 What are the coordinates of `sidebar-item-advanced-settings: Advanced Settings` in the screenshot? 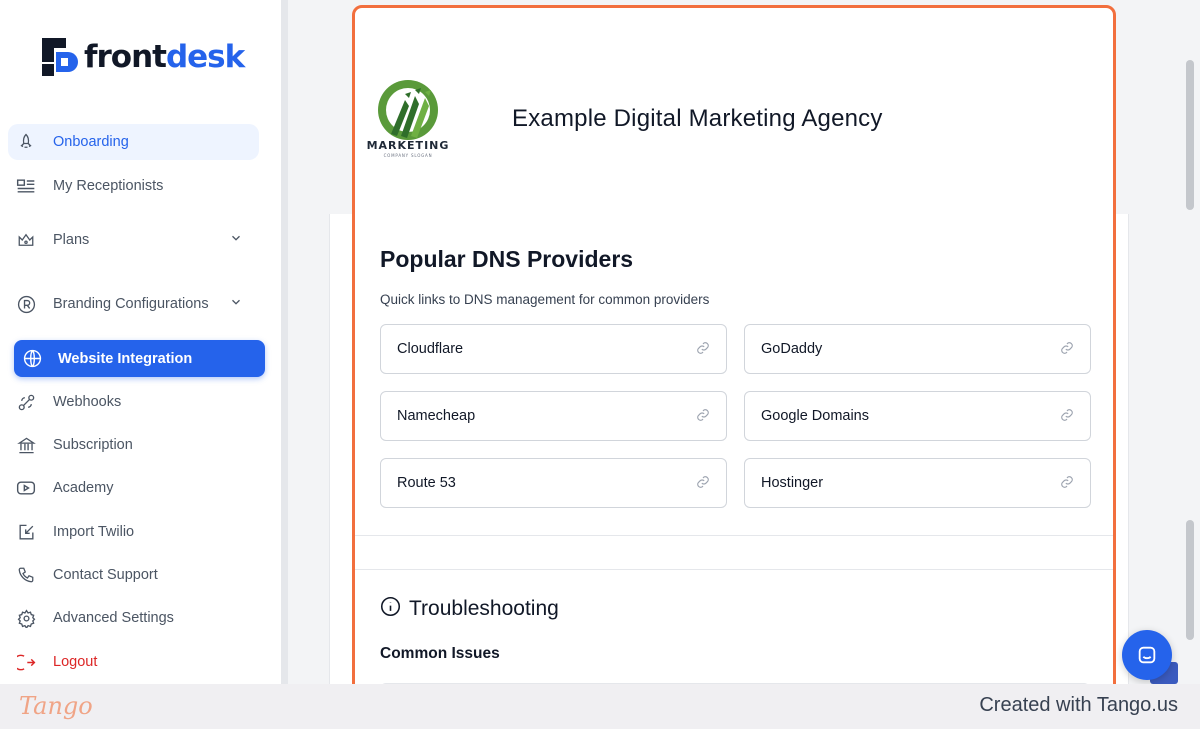 It's located at (133, 618).